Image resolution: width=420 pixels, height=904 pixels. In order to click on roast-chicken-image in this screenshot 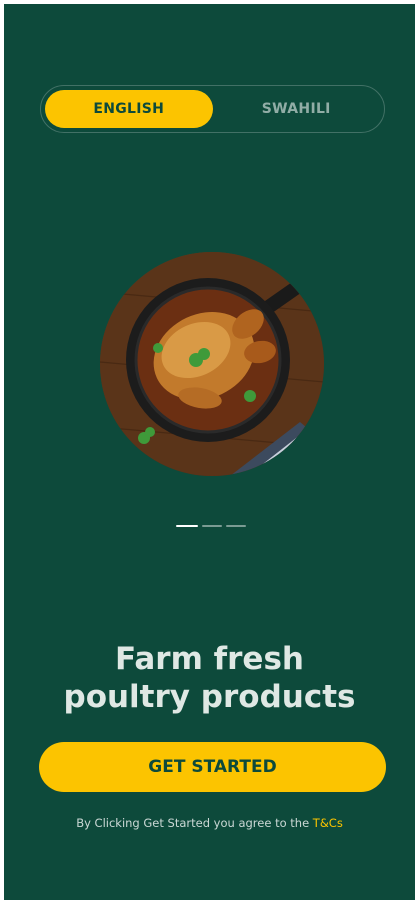, I will do `click(212, 364)`.